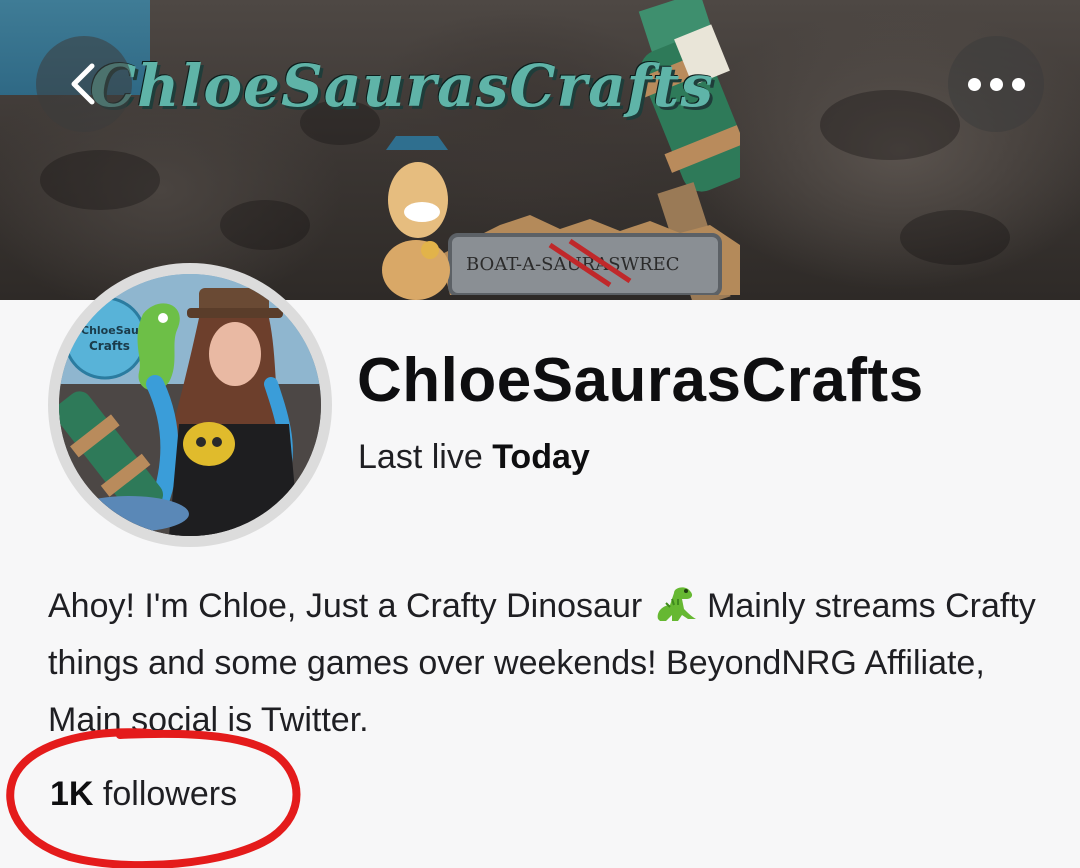  What do you see at coordinates (72, 794) in the screenshot?
I see `followers-count: 1K` at bounding box center [72, 794].